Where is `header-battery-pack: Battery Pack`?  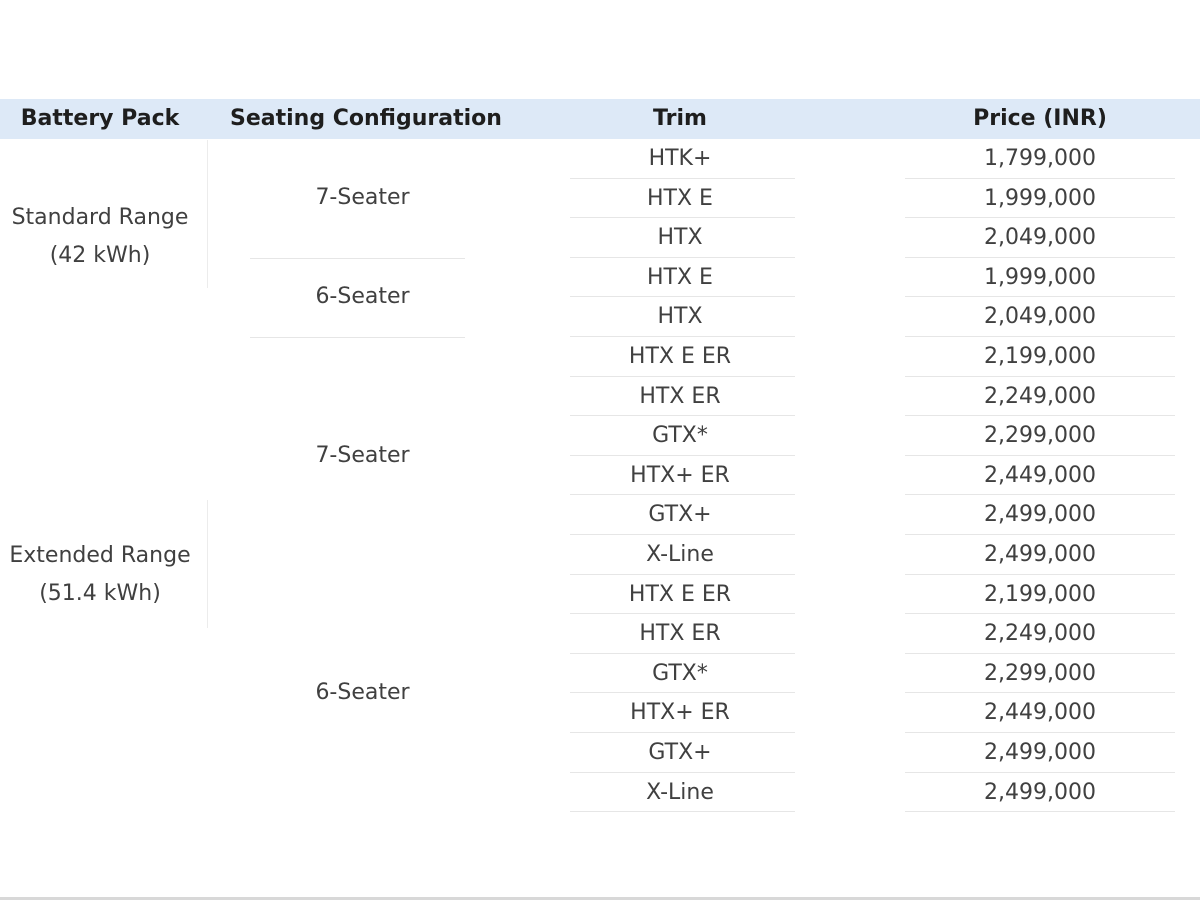 header-battery-pack: Battery Pack is located at coordinates (100, 118).